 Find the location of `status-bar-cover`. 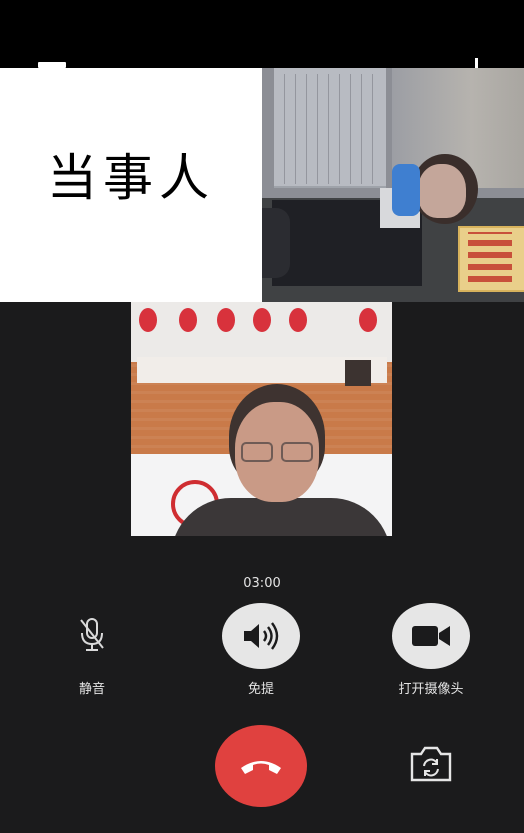

status-bar-cover is located at coordinates (262, 29).